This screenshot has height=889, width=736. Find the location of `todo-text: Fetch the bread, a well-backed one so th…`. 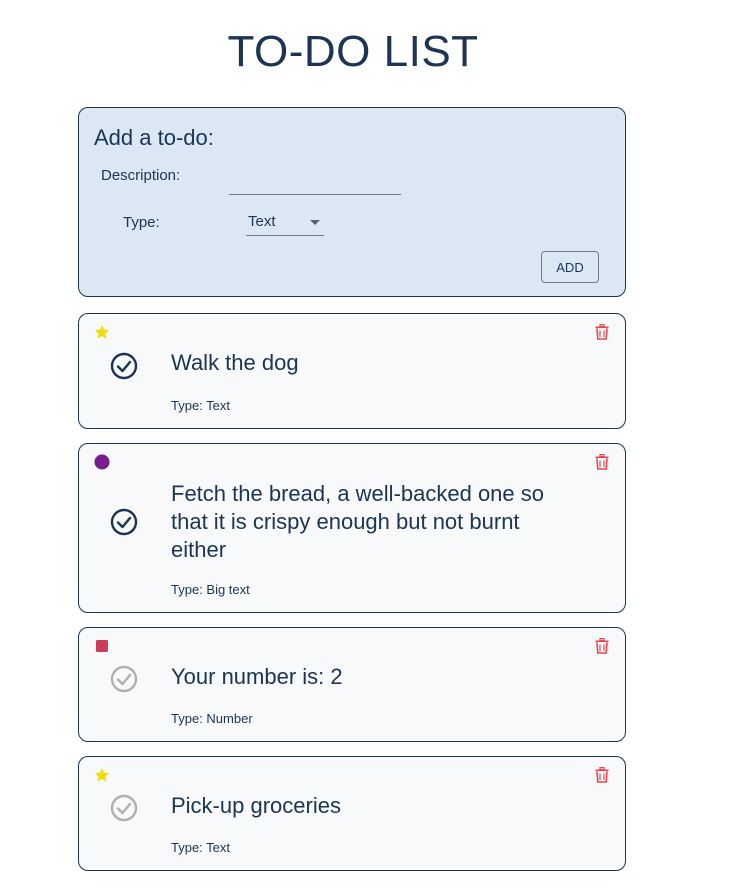

todo-text: Fetch the bread, a well-backed one so th… is located at coordinates (358, 521).